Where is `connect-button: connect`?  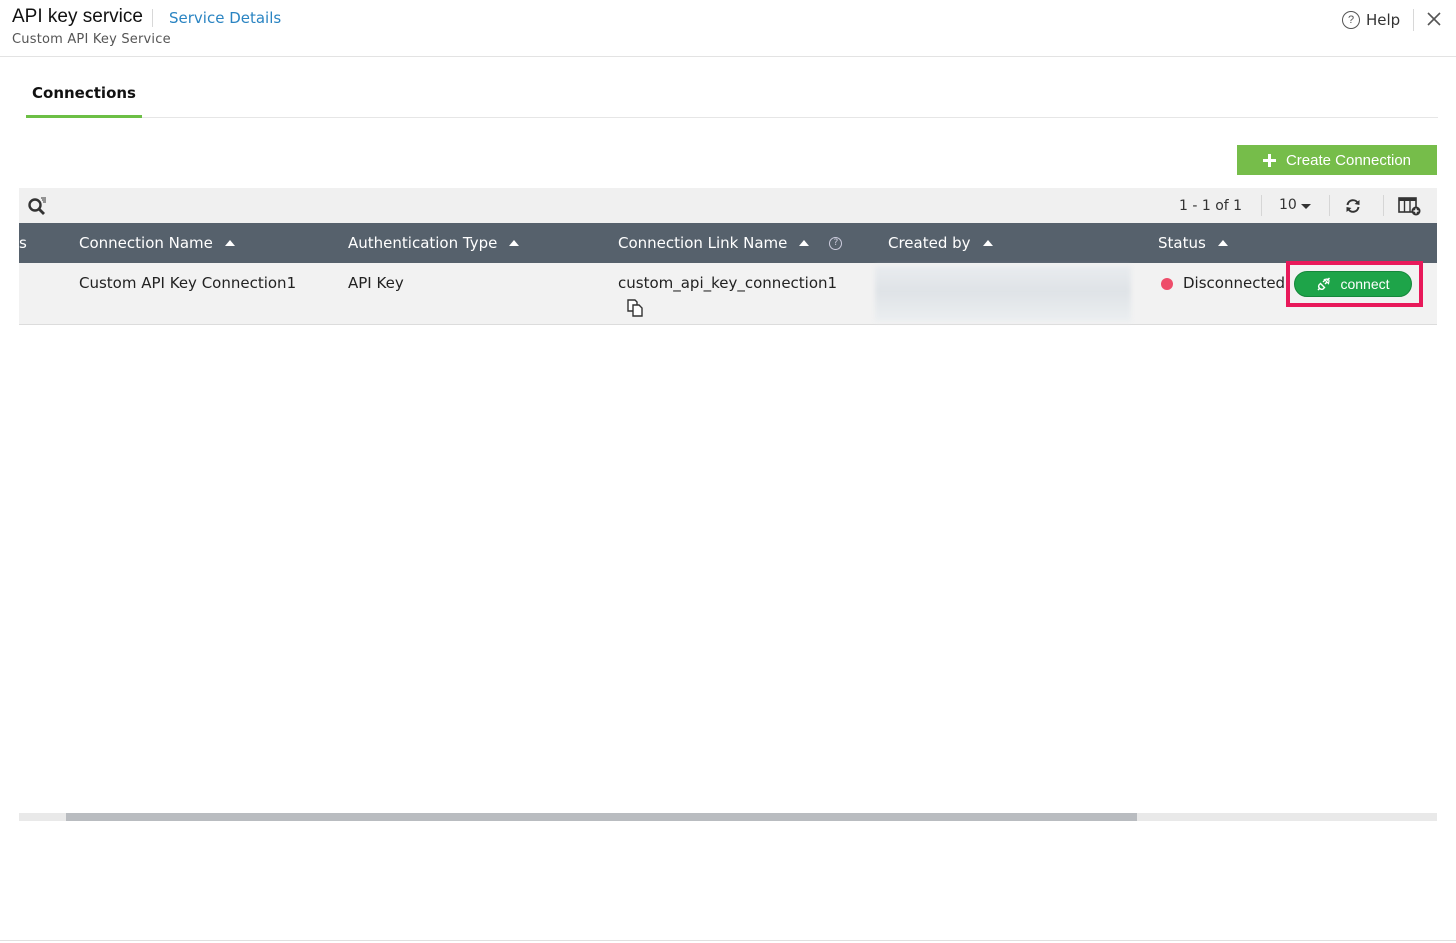 connect-button: connect is located at coordinates (1353, 284).